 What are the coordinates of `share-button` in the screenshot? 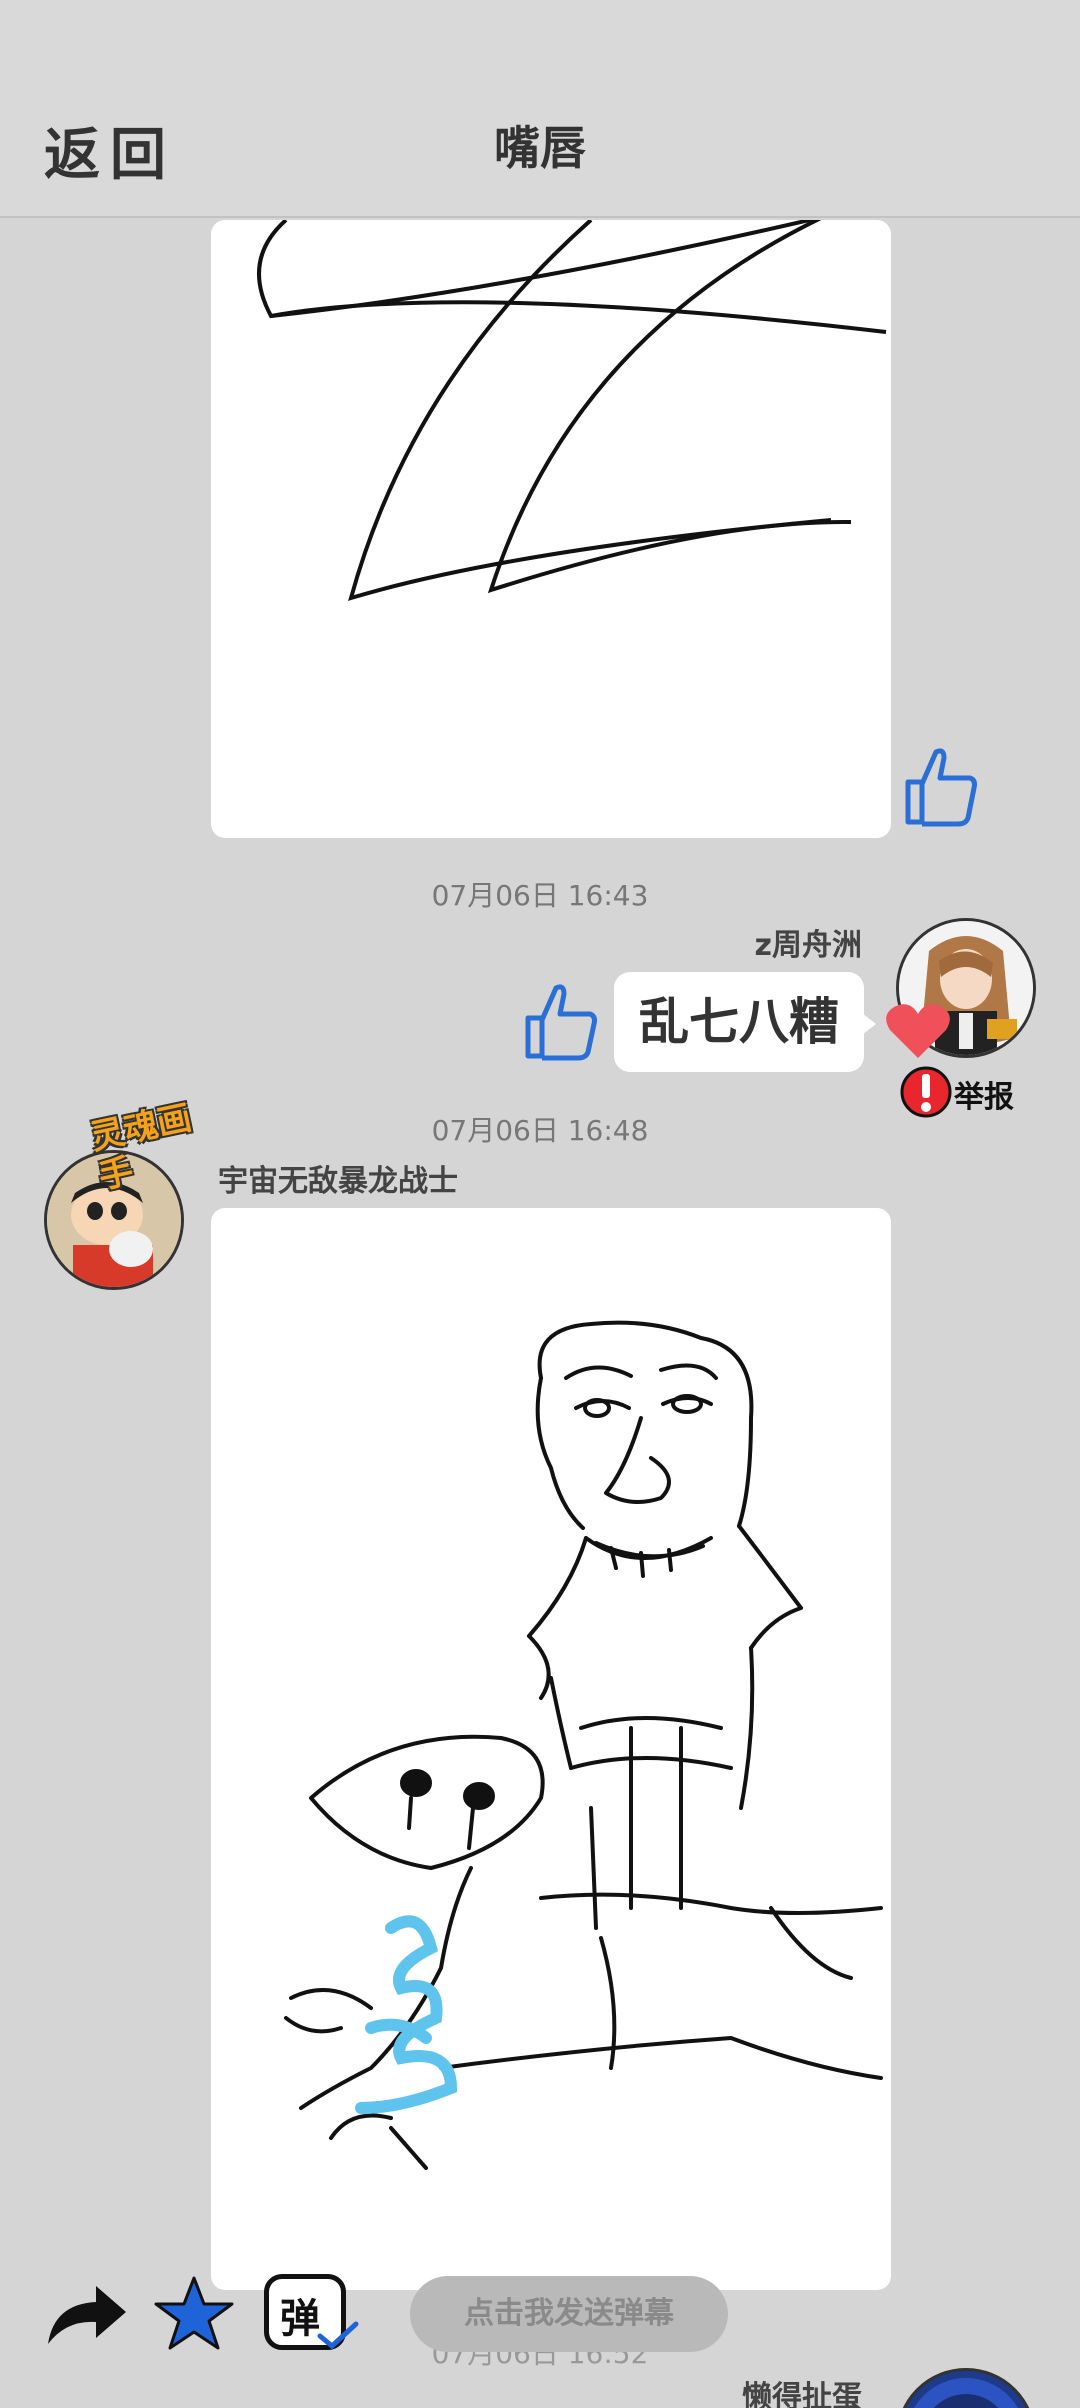 It's located at (86, 2315).